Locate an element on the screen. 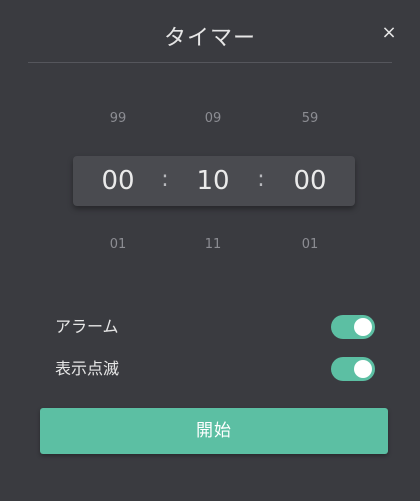 The width and height of the screenshot is (420, 501). hours-next-value: 01 is located at coordinates (118, 244).